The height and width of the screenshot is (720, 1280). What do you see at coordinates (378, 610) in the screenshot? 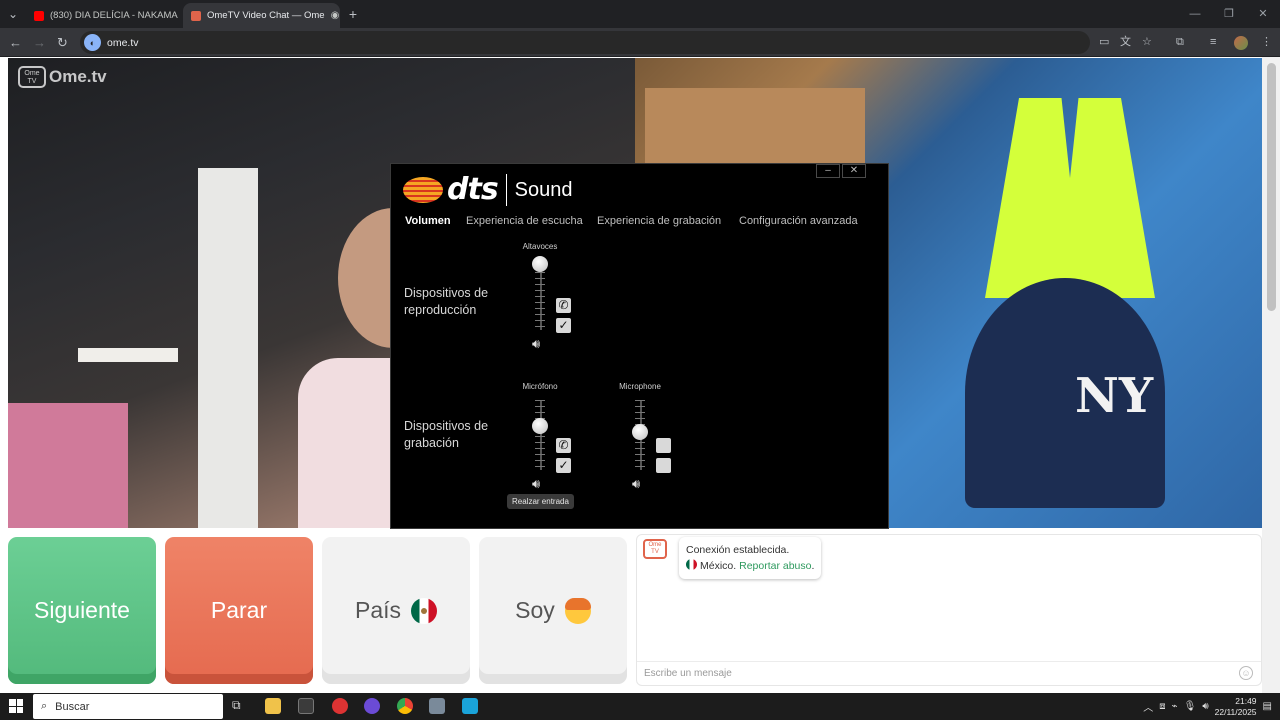
I see `country-button-label: País` at bounding box center [378, 610].